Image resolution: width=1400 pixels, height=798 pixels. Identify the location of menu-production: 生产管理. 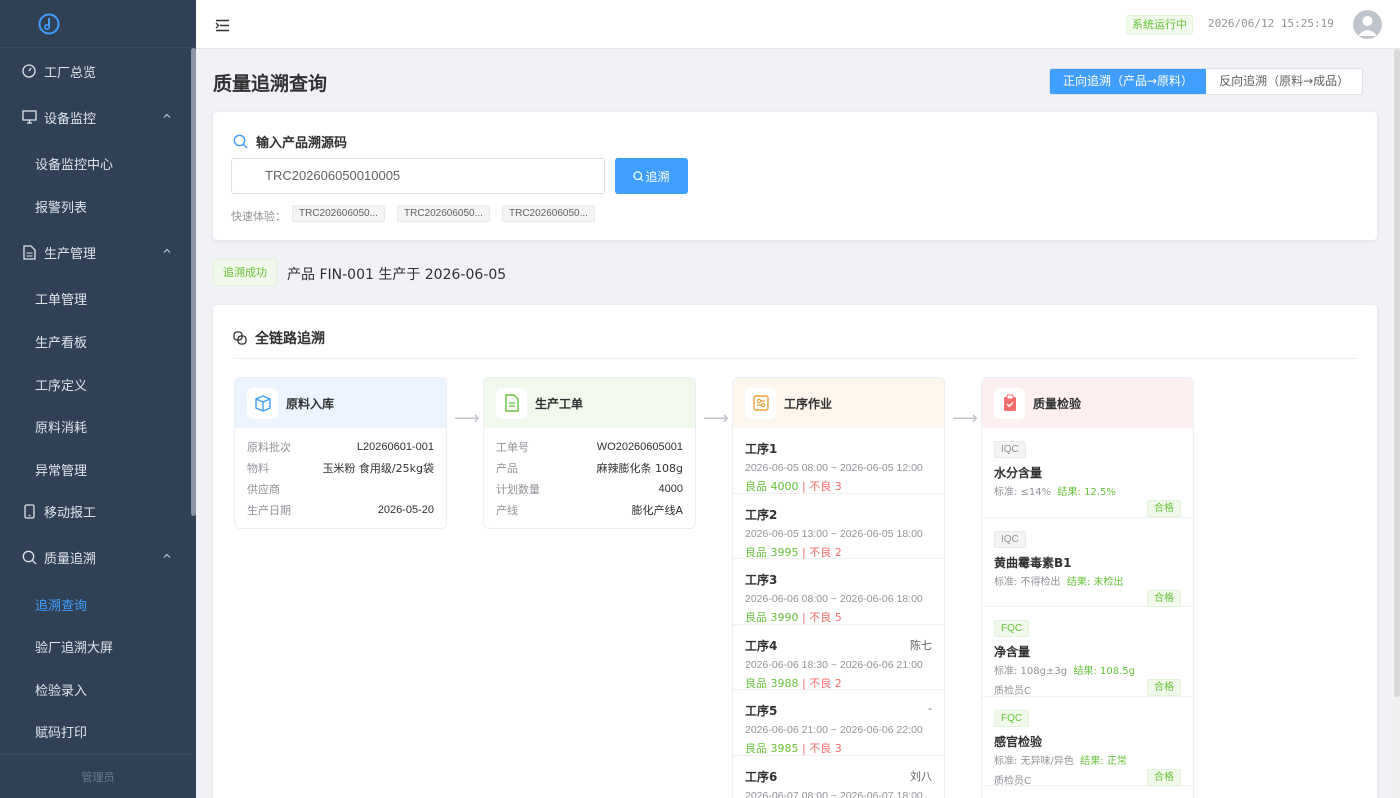
(95, 252).